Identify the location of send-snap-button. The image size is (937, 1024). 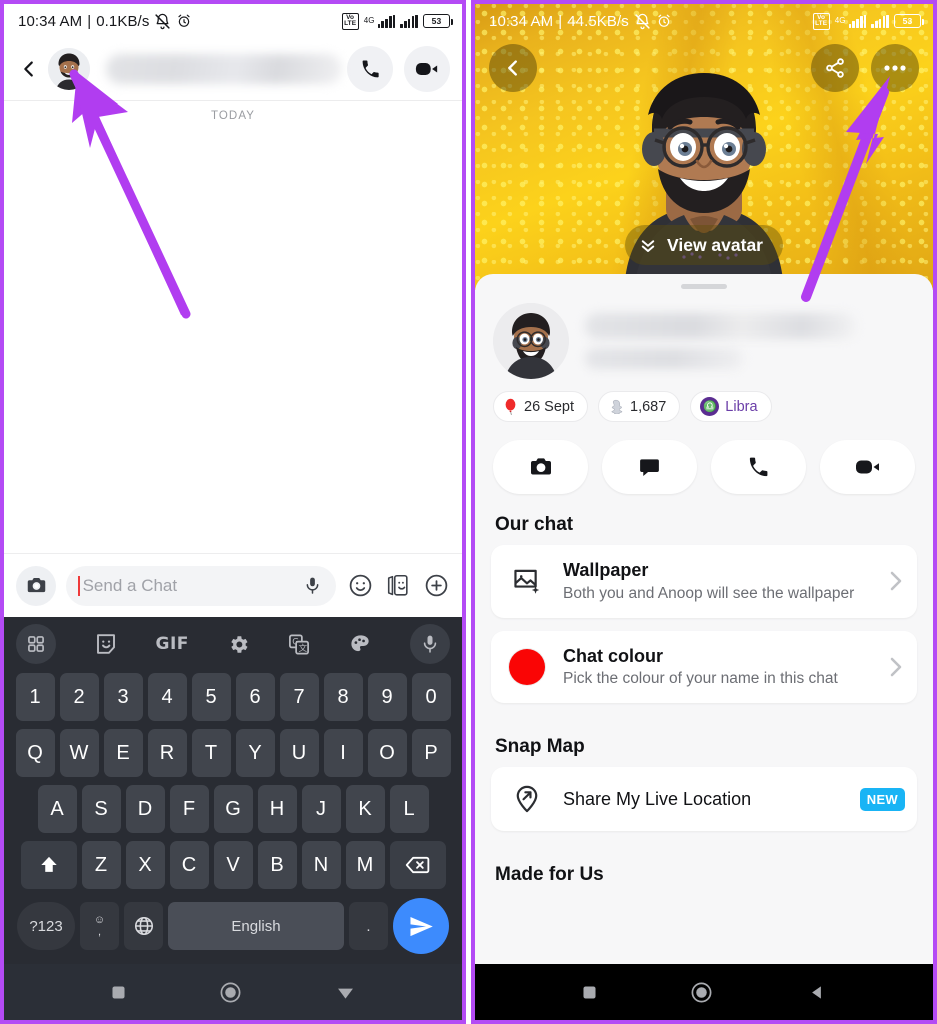
(540, 467).